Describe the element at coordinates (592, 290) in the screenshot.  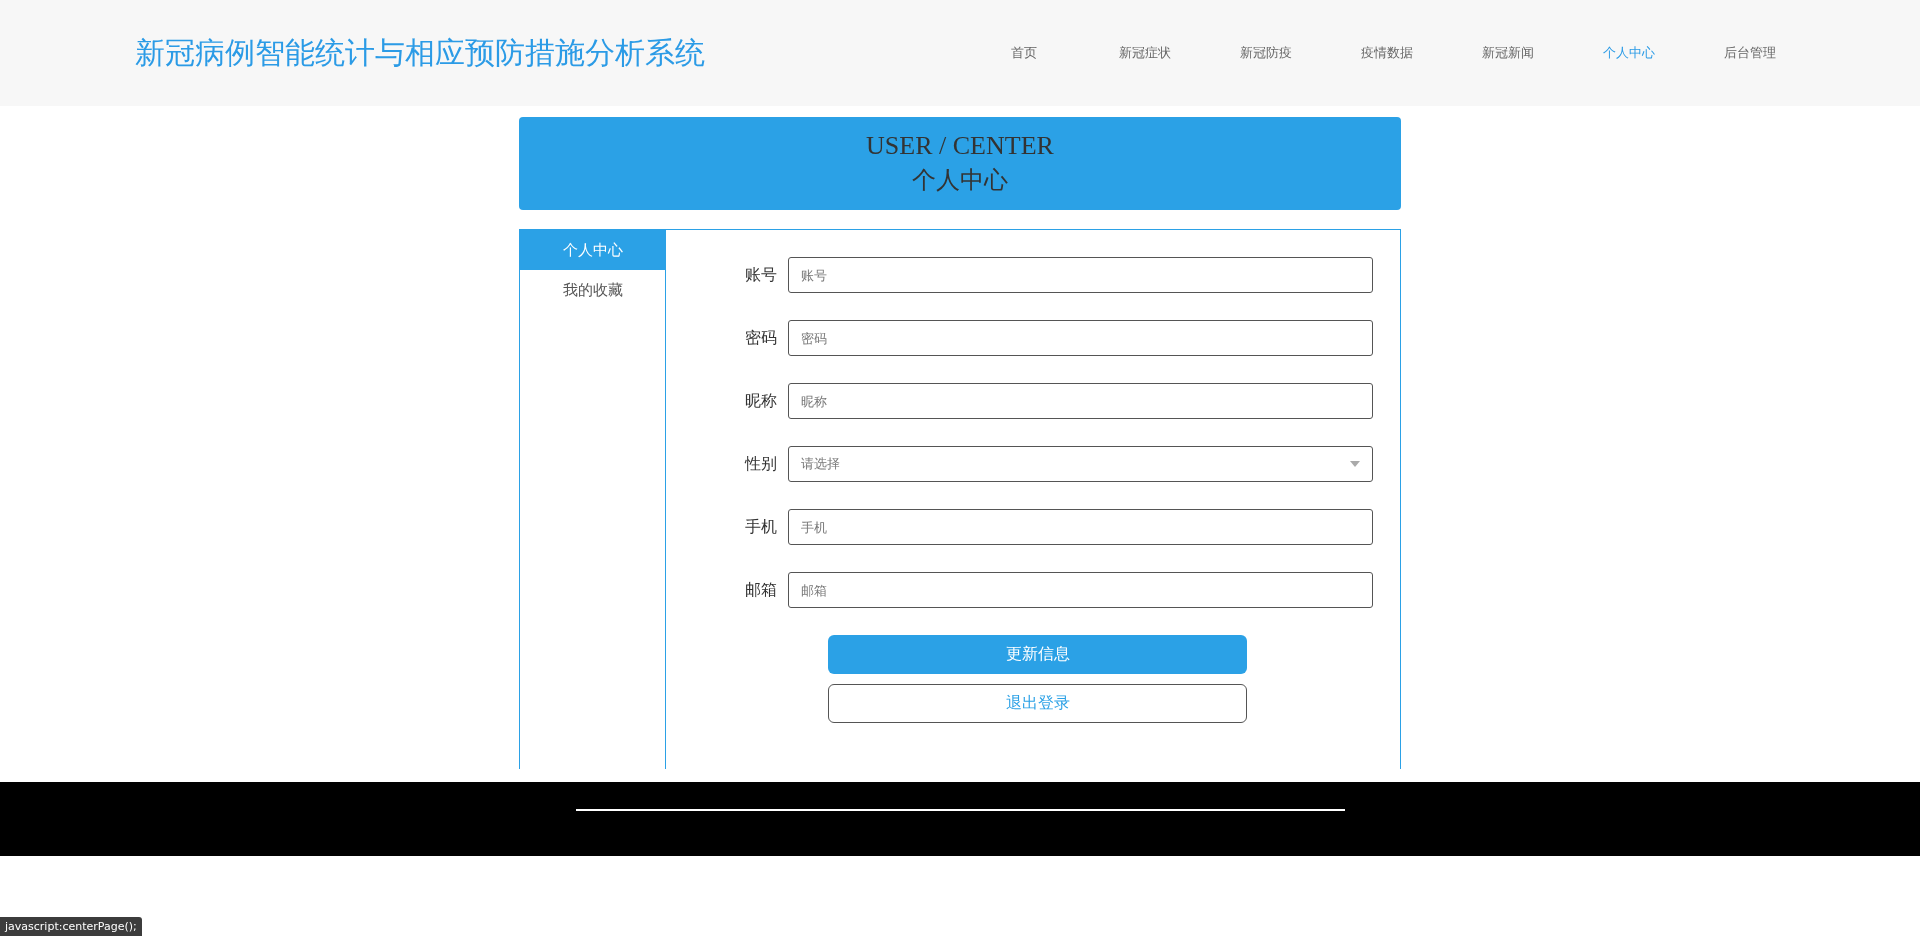
I see `sidebar-item: 我的收藏` at that location.